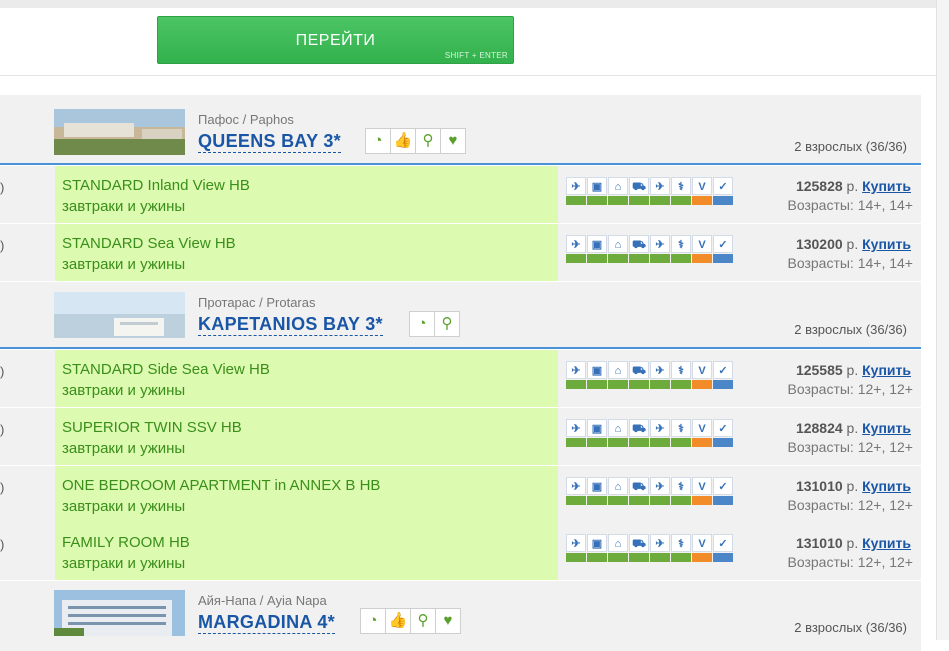 Image resolution: width=949 pixels, height=651 pixels. I want to click on service-cell: ▣, so click(597, 491).